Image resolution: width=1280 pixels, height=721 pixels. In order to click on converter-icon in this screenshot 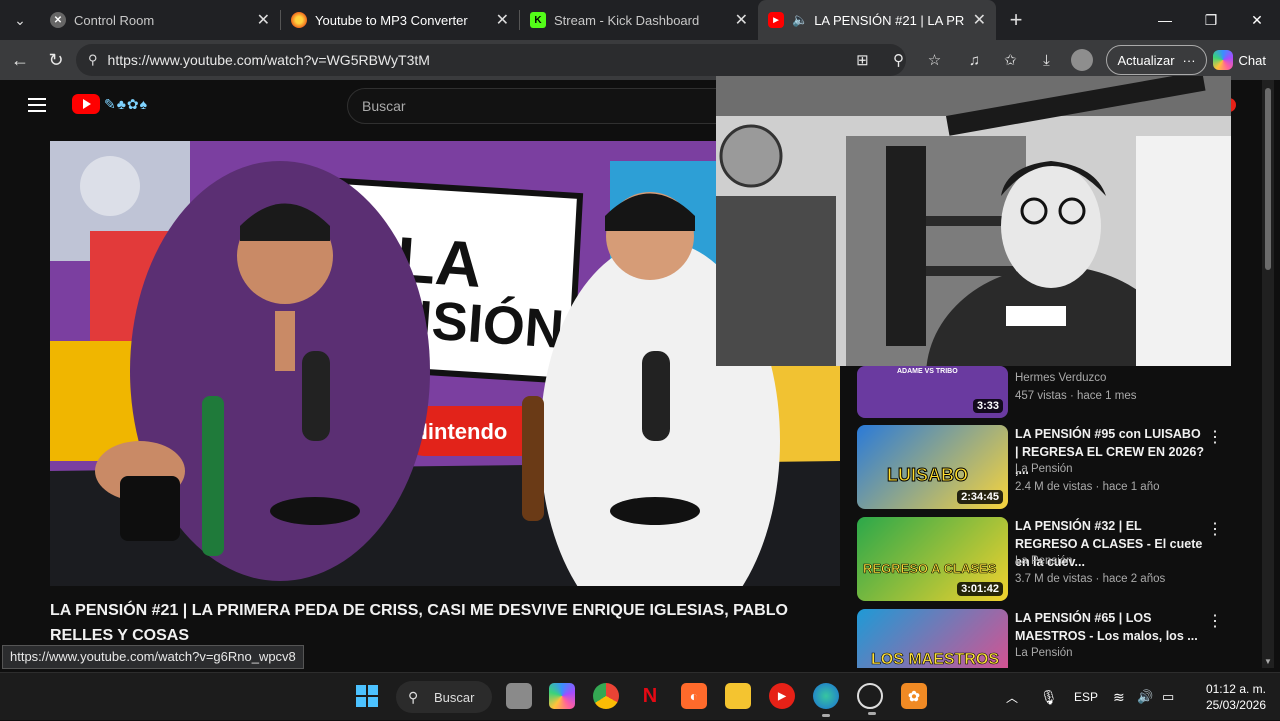, I will do `click(299, 20)`.